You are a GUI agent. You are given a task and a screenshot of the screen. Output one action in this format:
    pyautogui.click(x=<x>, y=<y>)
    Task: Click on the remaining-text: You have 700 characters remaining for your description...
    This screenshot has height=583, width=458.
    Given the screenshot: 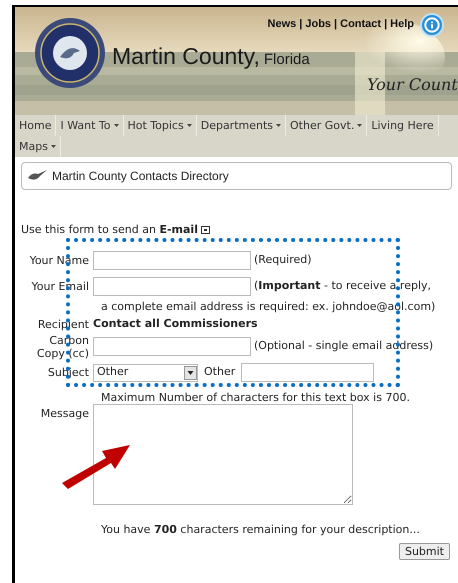 What is the action you would take?
    pyautogui.click(x=261, y=530)
    